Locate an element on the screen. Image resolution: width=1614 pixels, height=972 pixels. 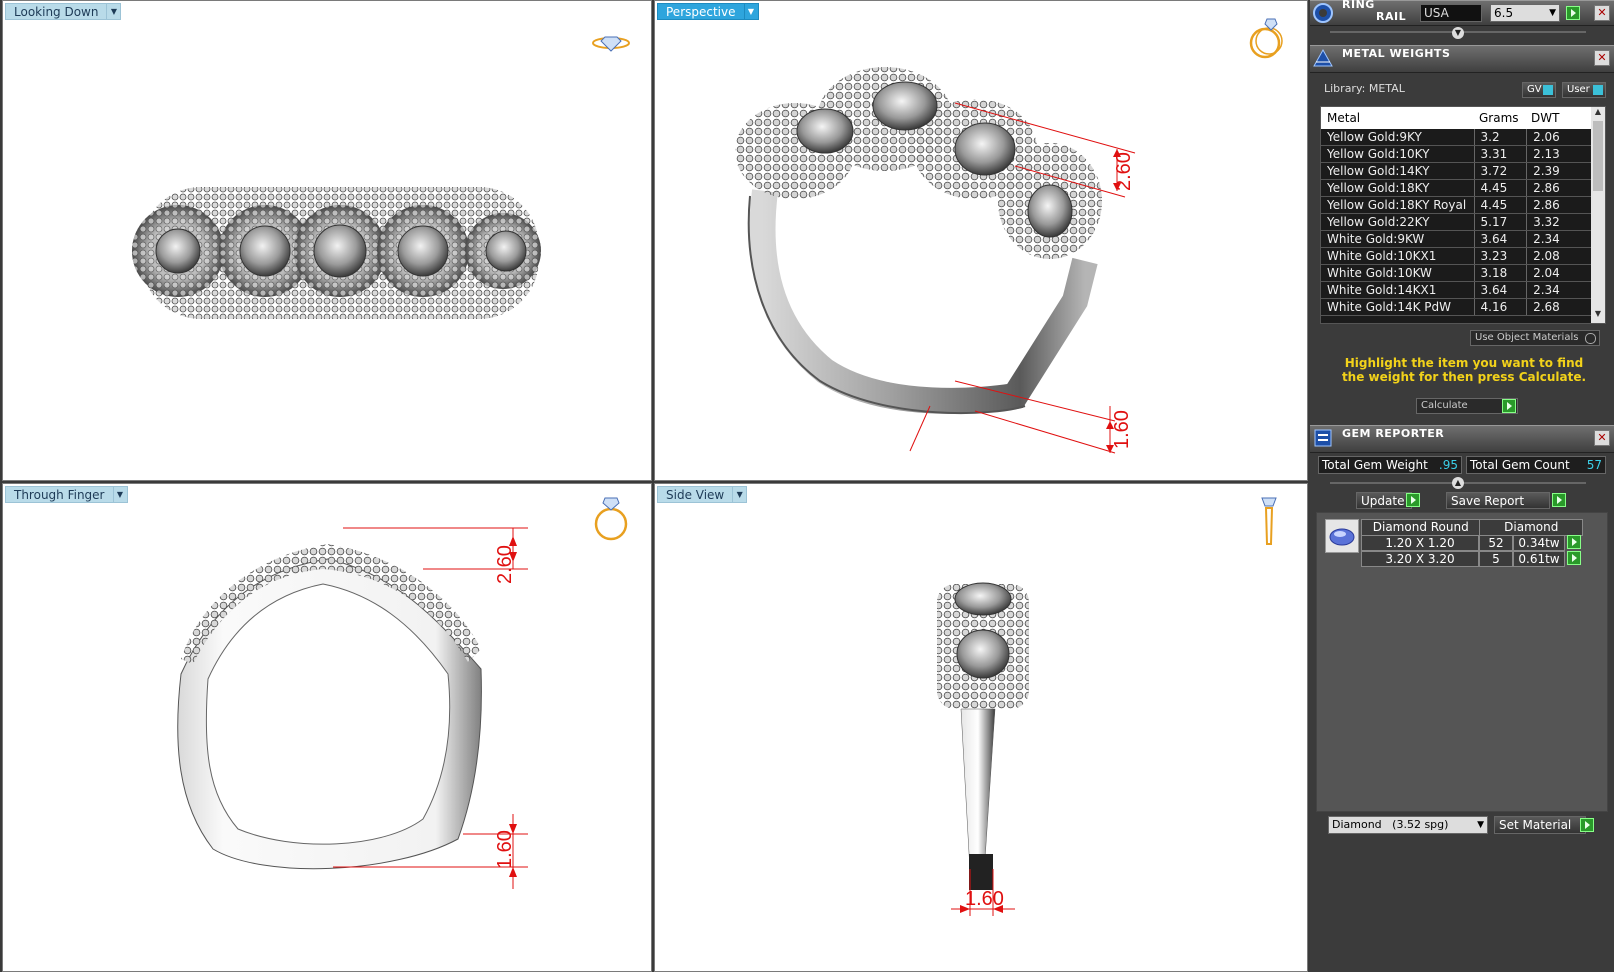
metal-name-cell: Yellow Gold:18KY Royal is located at coordinates (1398, 205).